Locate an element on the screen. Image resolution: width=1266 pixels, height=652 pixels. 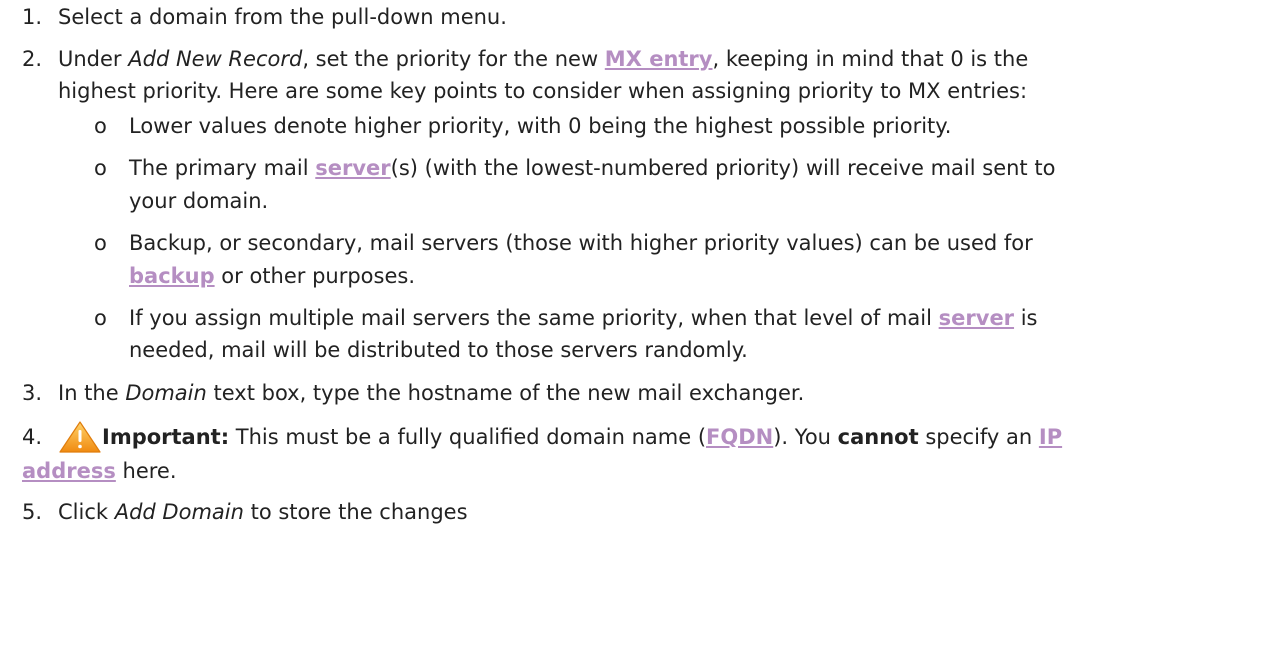
bullet-text: your domain. is located at coordinates (199, 201).